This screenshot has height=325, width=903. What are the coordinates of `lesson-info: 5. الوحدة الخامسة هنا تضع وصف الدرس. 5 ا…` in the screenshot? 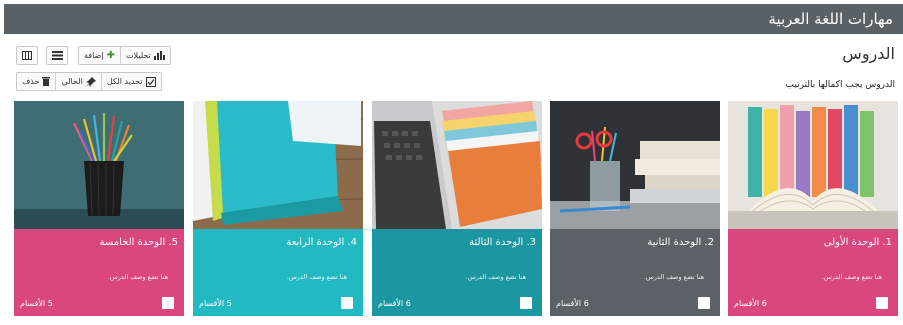 It's located at (99, 272).